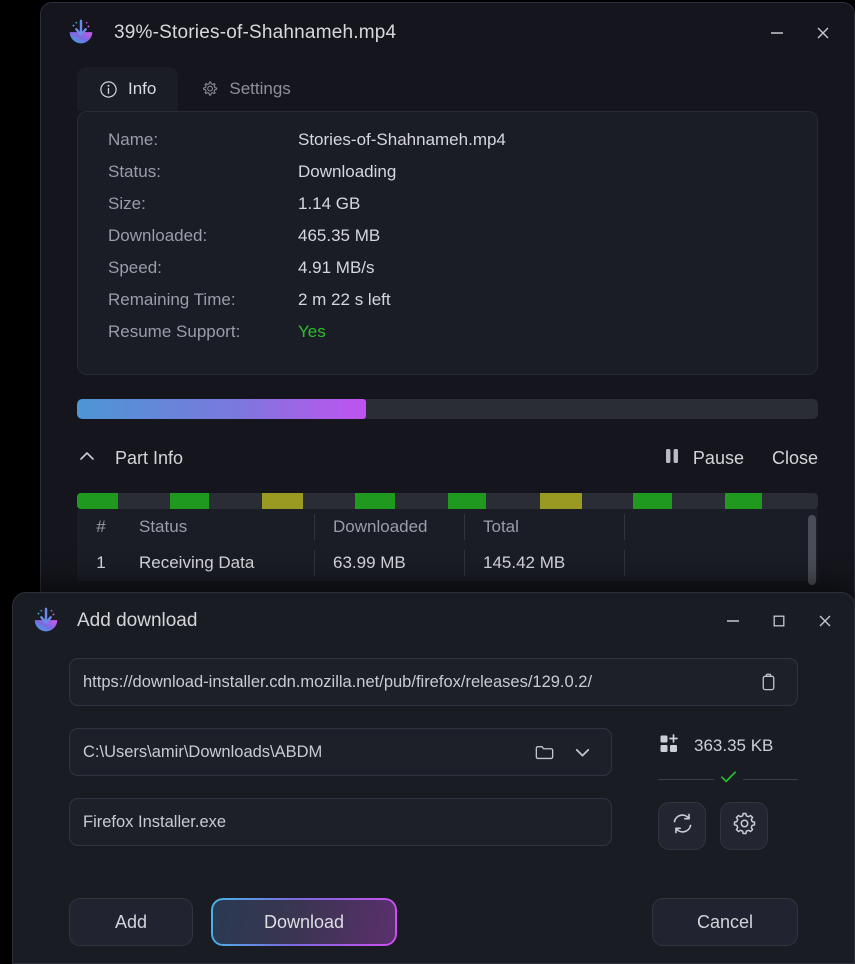 The height and width of the screenshot is (964, 855). What do you see at coordinates (725, 922) in the screenshot?
I see `cancel-button: Cancel` at bounding box center [725, 922].